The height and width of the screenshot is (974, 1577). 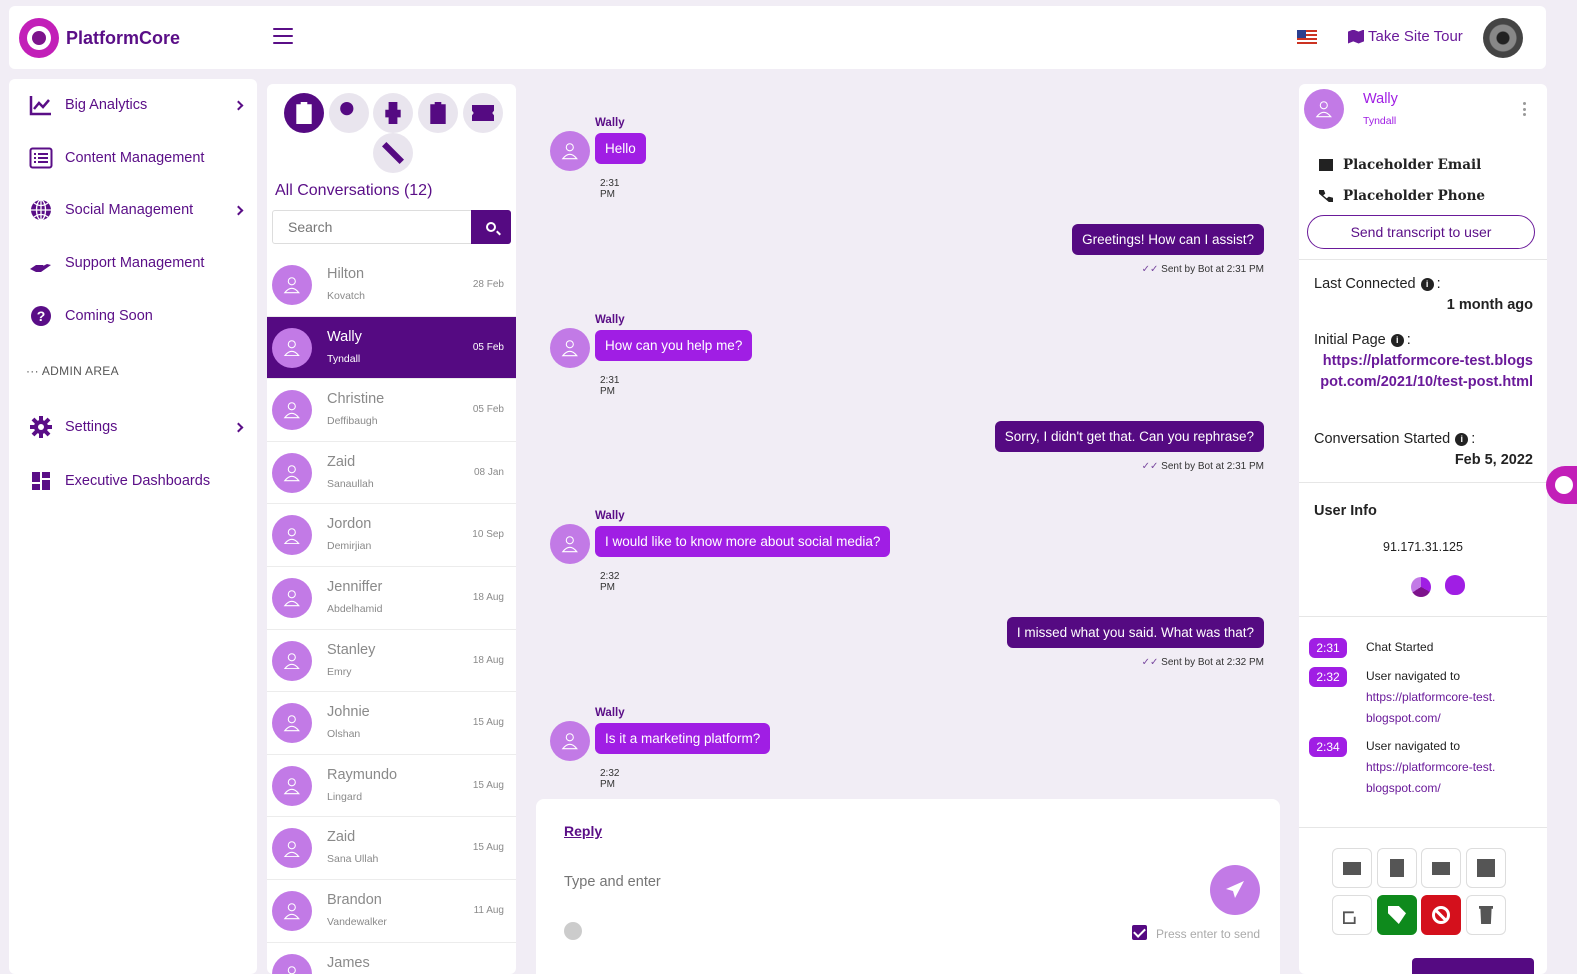 What do you see at coordinates (372, 227) in the screenshot?
I see `conversation-search-input` at bounding box center [372, 227].